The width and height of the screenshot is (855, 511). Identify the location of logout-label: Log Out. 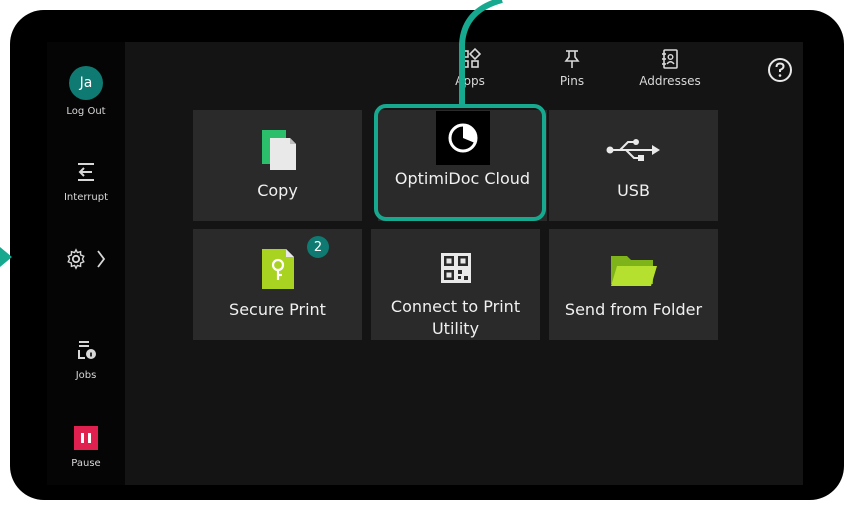
(86, 111).